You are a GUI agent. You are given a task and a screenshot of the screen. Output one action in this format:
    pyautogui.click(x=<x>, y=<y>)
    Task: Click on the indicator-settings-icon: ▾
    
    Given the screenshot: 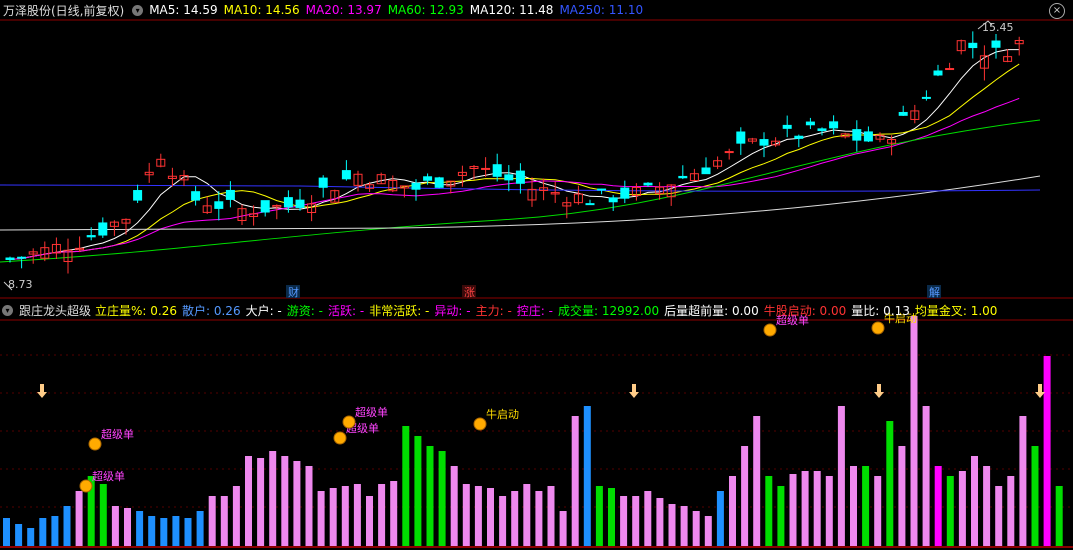 What is the action you would take?
    pyautogui.click(x=7, y=310)
    